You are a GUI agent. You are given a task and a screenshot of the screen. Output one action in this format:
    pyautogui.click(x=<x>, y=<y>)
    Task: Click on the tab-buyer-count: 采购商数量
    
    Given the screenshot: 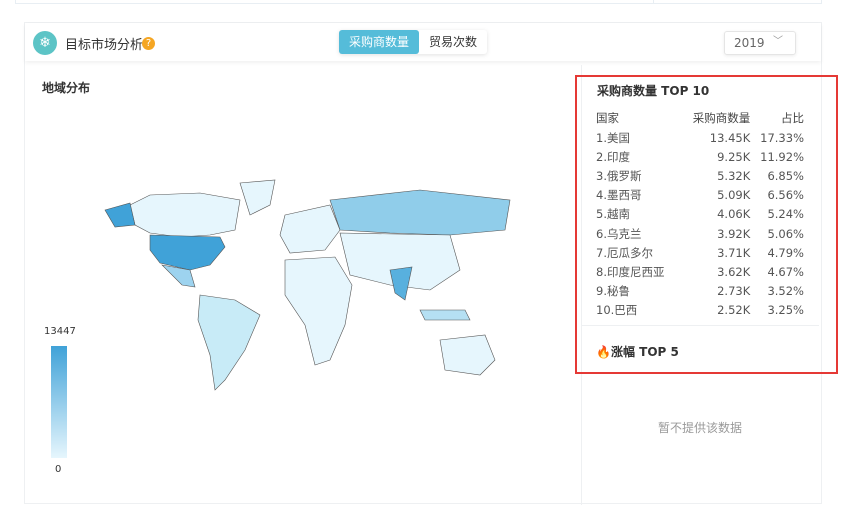 What is the action you would take?
    pyautogui.click(x=379, y=42)
    